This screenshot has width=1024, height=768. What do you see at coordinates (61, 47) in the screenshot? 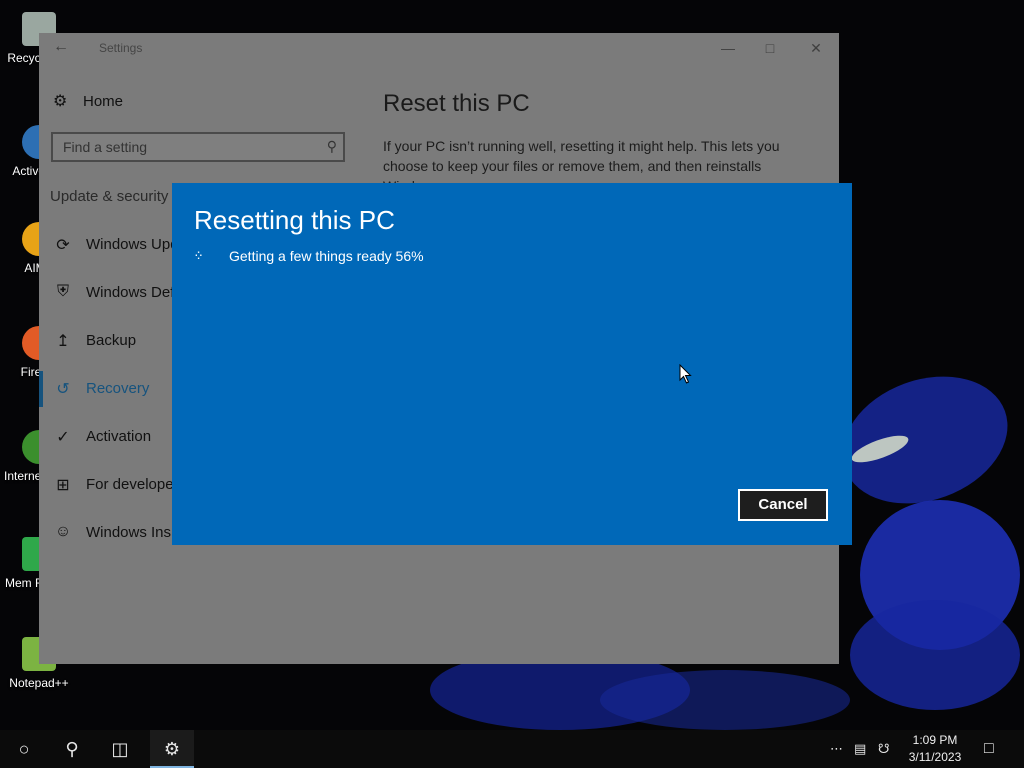
I see `back-arrow-icon: ←` at bounding box center [61, 47].